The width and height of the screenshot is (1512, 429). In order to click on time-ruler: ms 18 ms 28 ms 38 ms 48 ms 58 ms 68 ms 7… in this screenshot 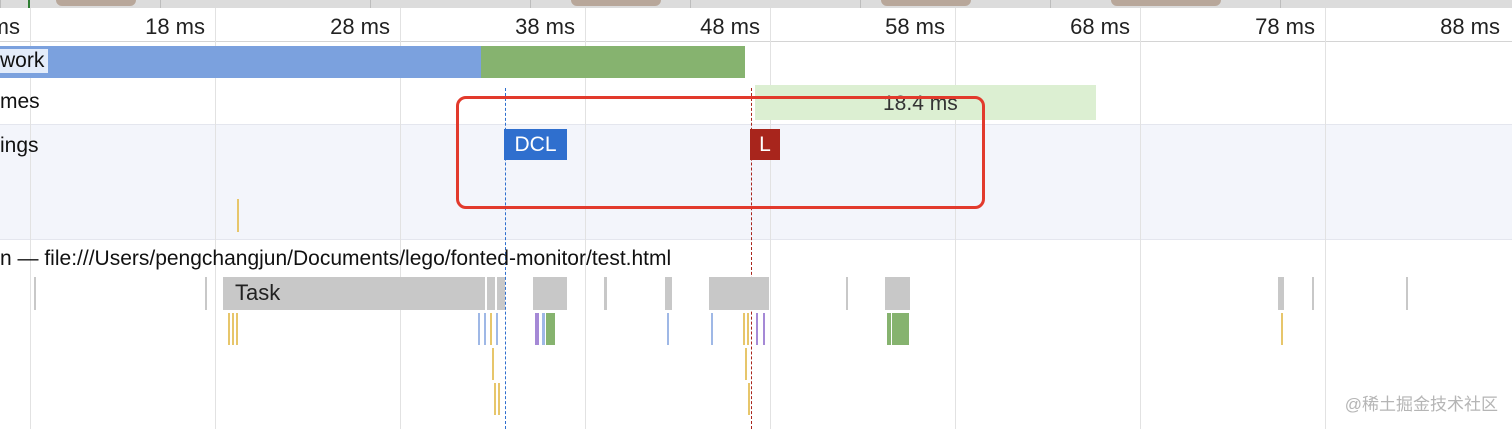, I will do `click(756, 25)`.